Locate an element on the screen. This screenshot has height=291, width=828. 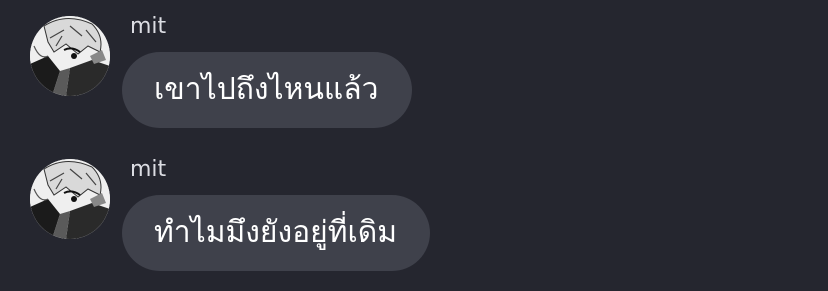
message-bubble: เขาไปถึงไหนแล้ว is located at coordinates (267, 90).